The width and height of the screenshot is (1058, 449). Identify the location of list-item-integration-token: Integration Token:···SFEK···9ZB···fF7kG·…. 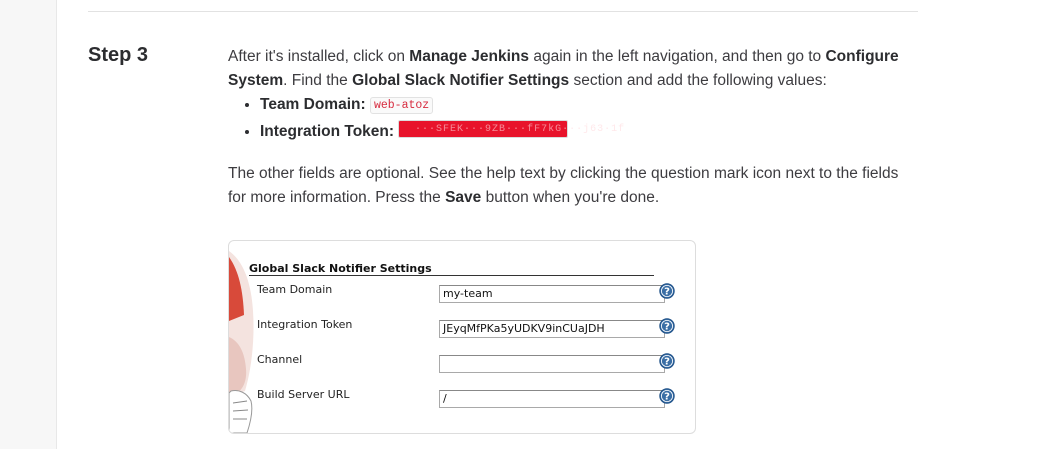
(584, 132).